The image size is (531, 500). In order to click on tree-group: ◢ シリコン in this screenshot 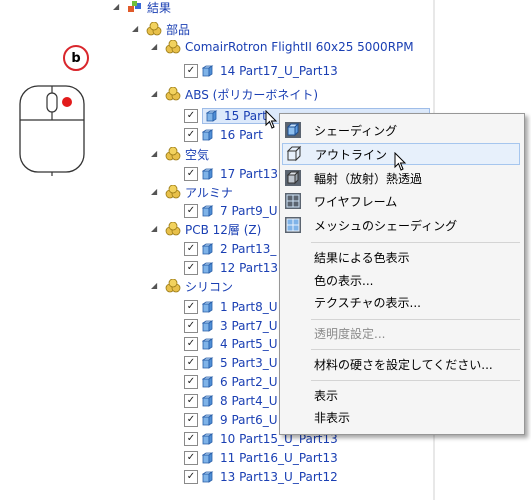, I will do `click(192, 286)`.